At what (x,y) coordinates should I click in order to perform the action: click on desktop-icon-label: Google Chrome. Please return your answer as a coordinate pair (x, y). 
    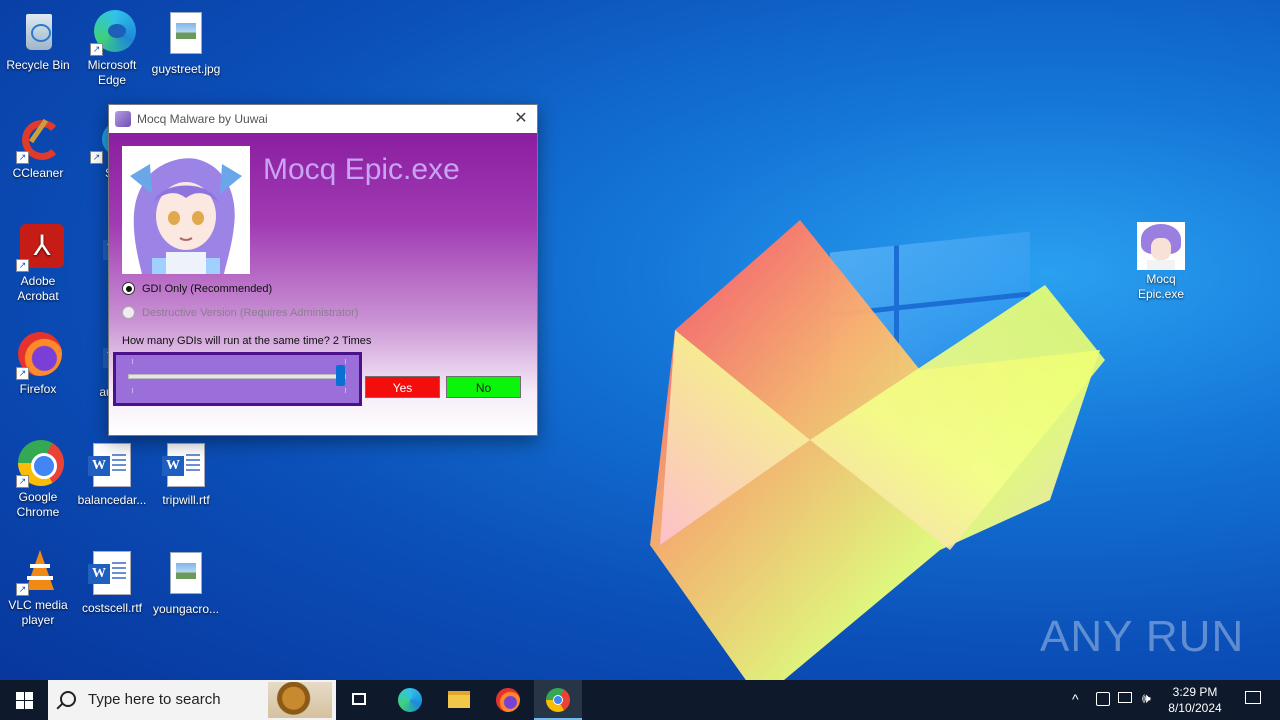
    Looking at the image, I should click on (38, 504).